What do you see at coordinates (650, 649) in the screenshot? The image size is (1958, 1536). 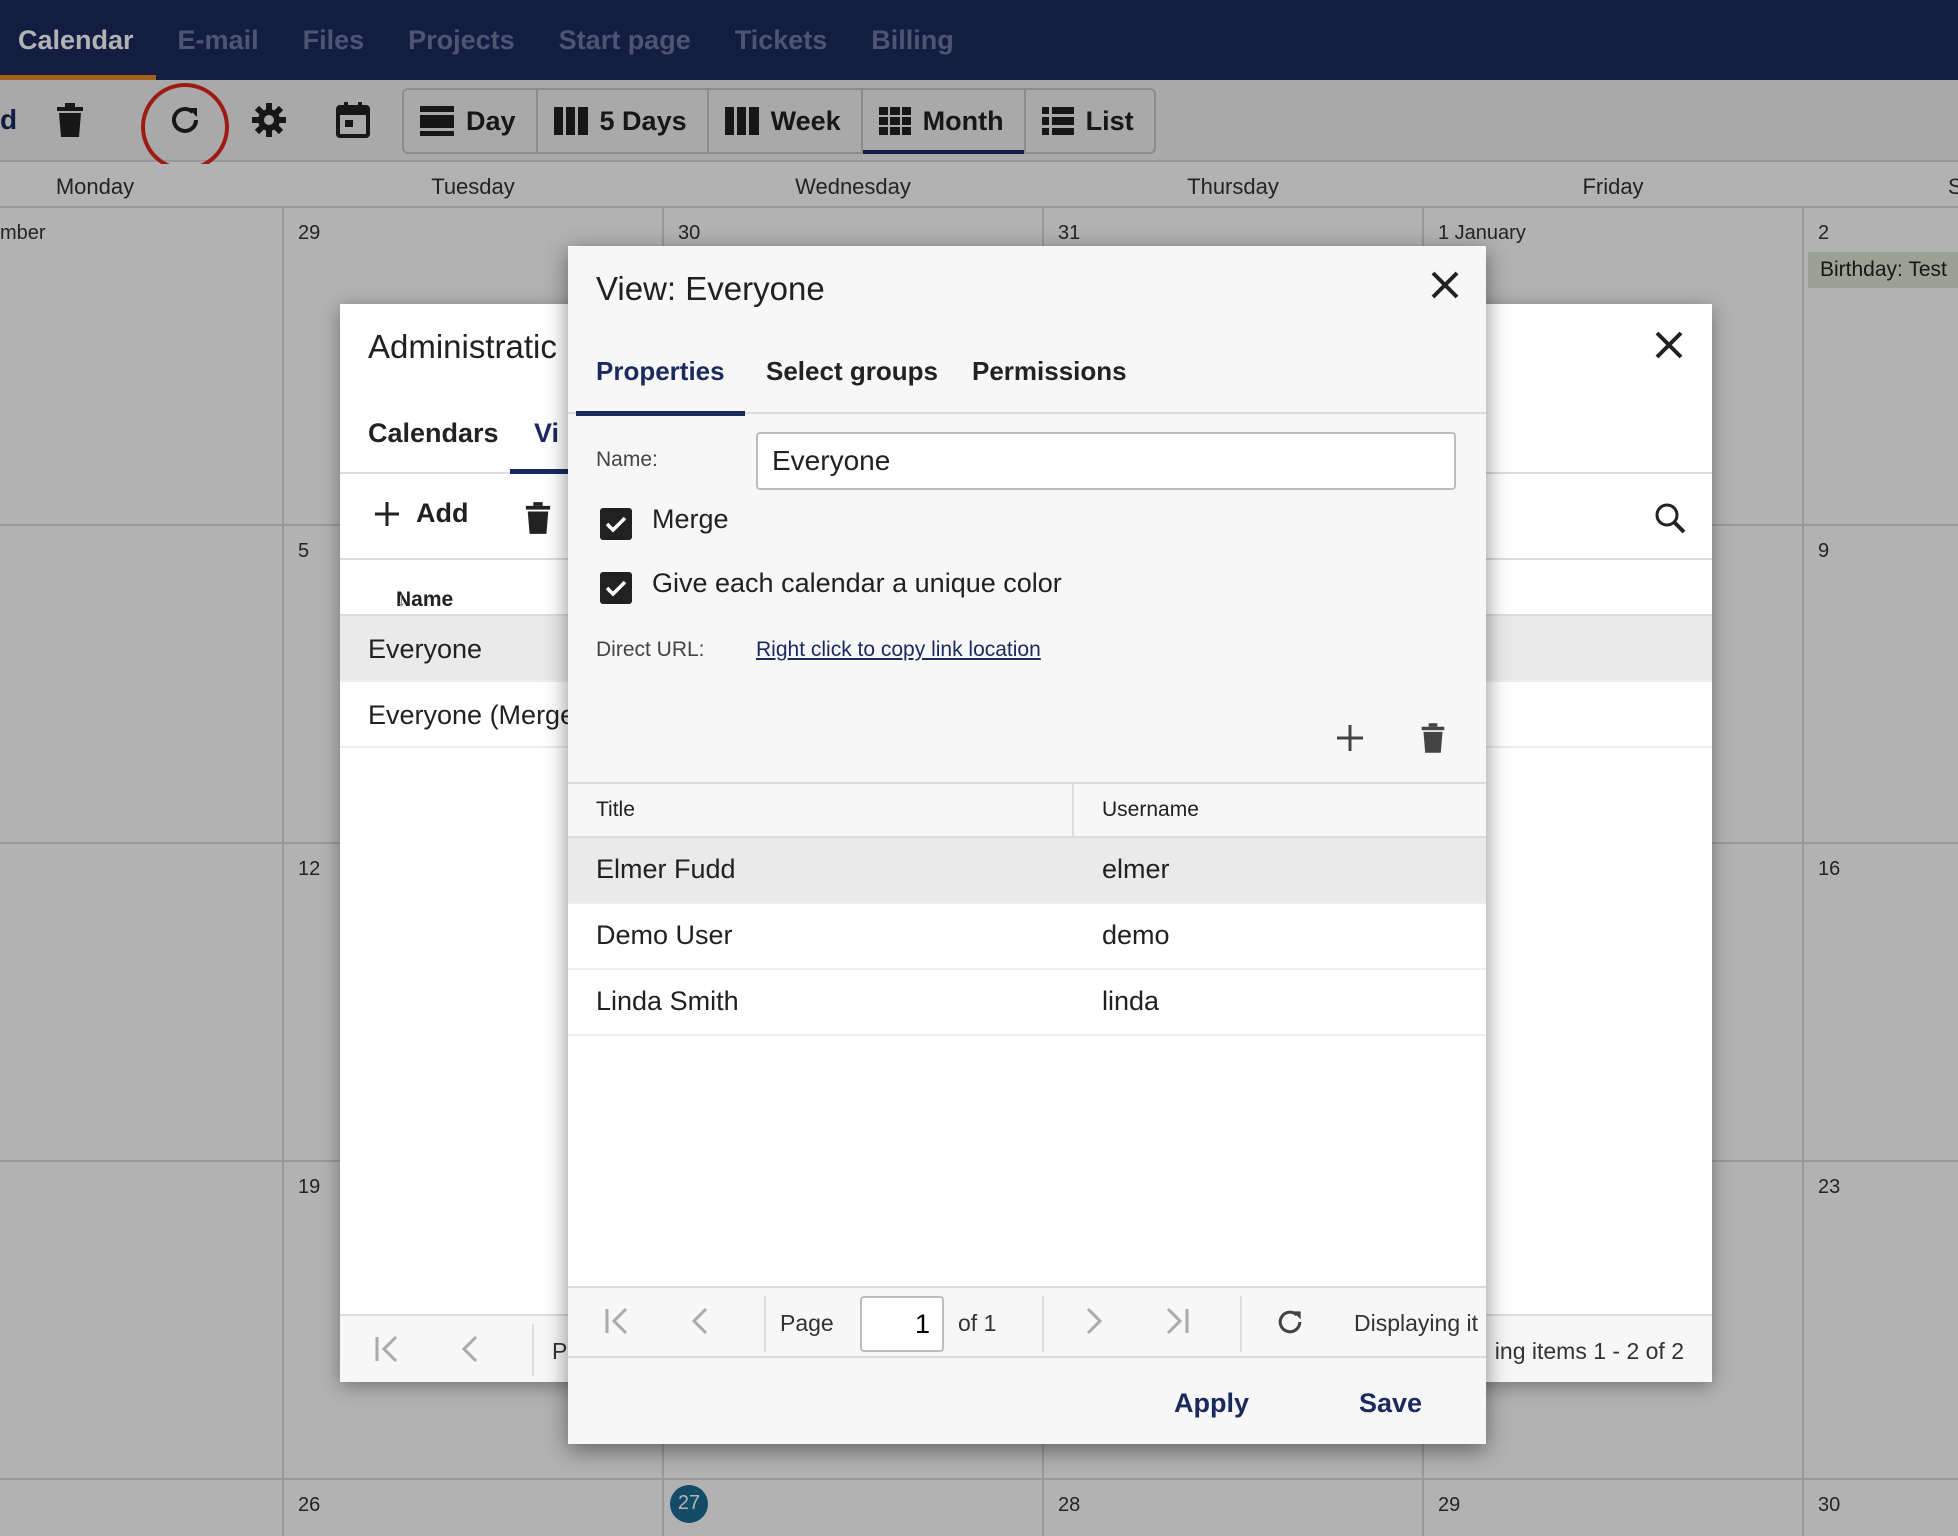 I see `direct-url-label: Direct URL:` at bounding box center [650, 649].